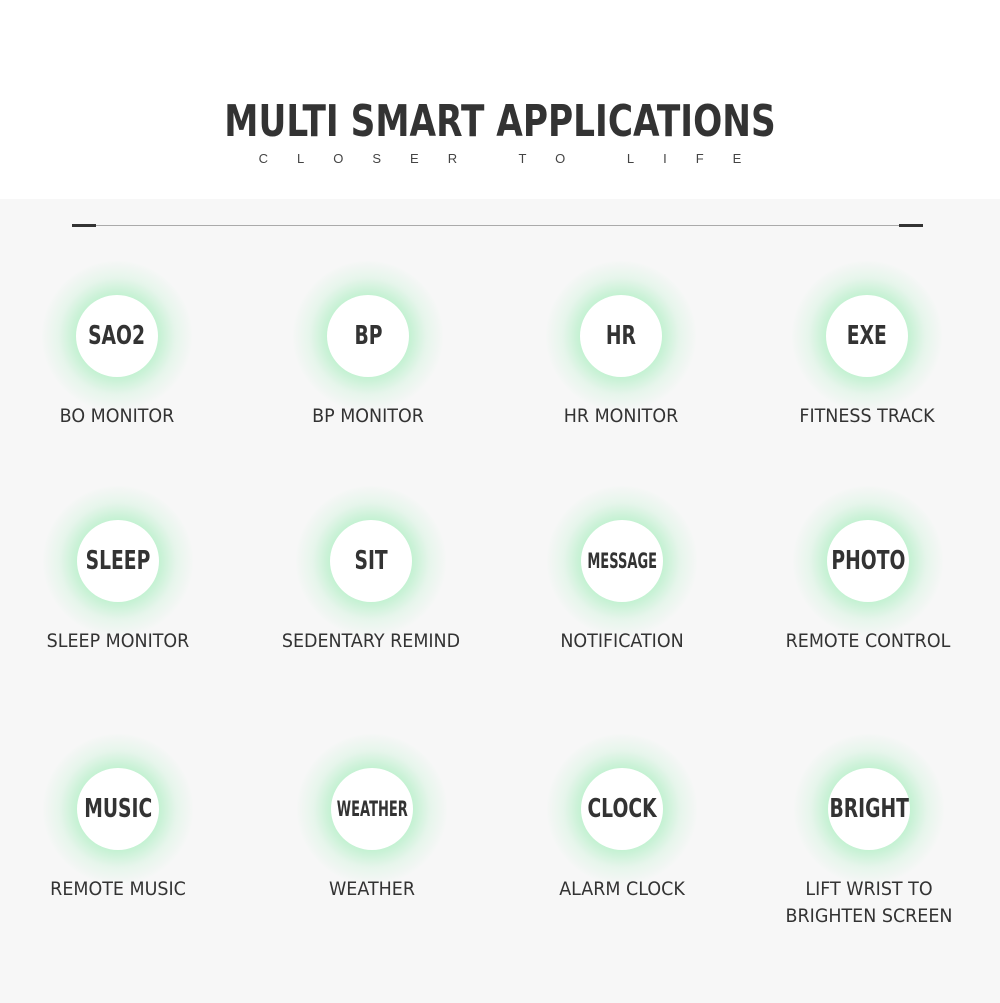 The image size is (1000, 1003). I want to click on feature-remote-control: PHOTO REMOTE CONTROL, so click(868, 570).